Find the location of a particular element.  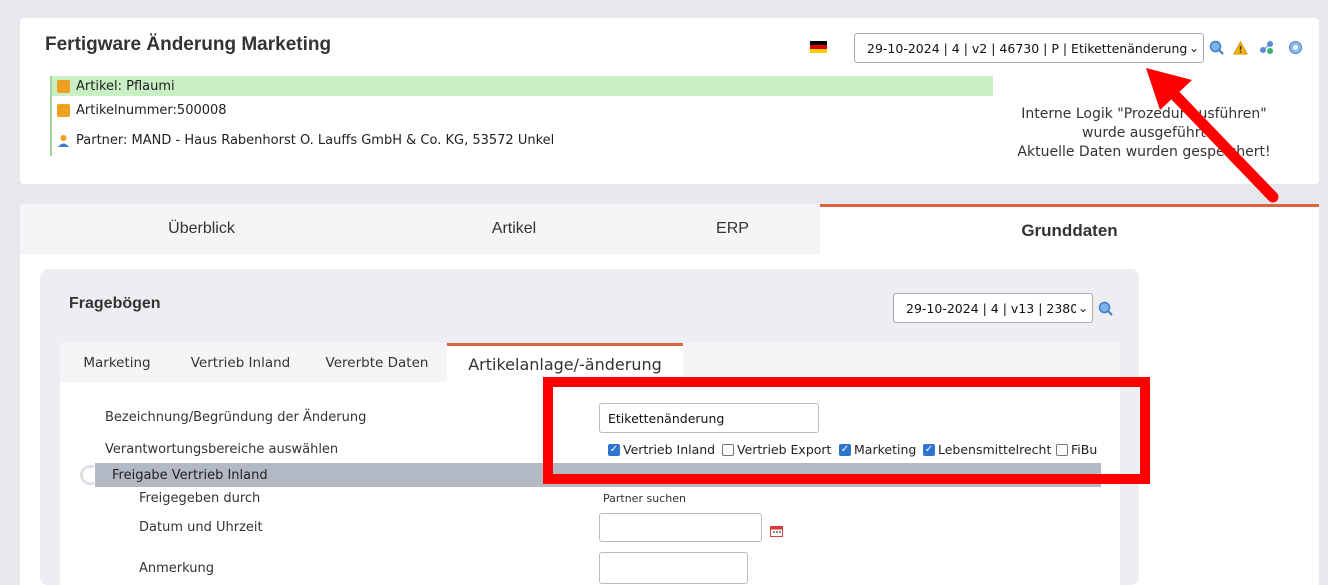

datum-input is located at coordinates (680, 527).